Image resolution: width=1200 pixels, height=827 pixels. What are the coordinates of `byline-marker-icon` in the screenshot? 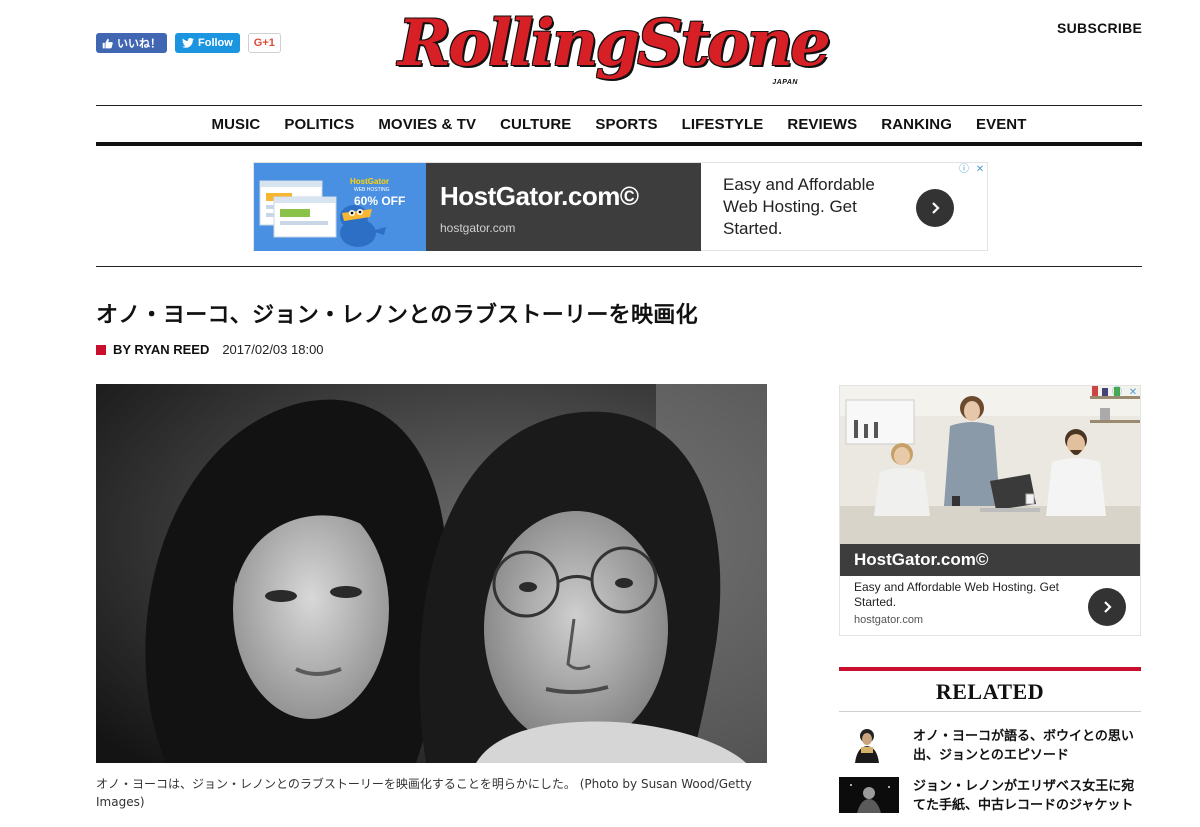 It's located at (101, 349).